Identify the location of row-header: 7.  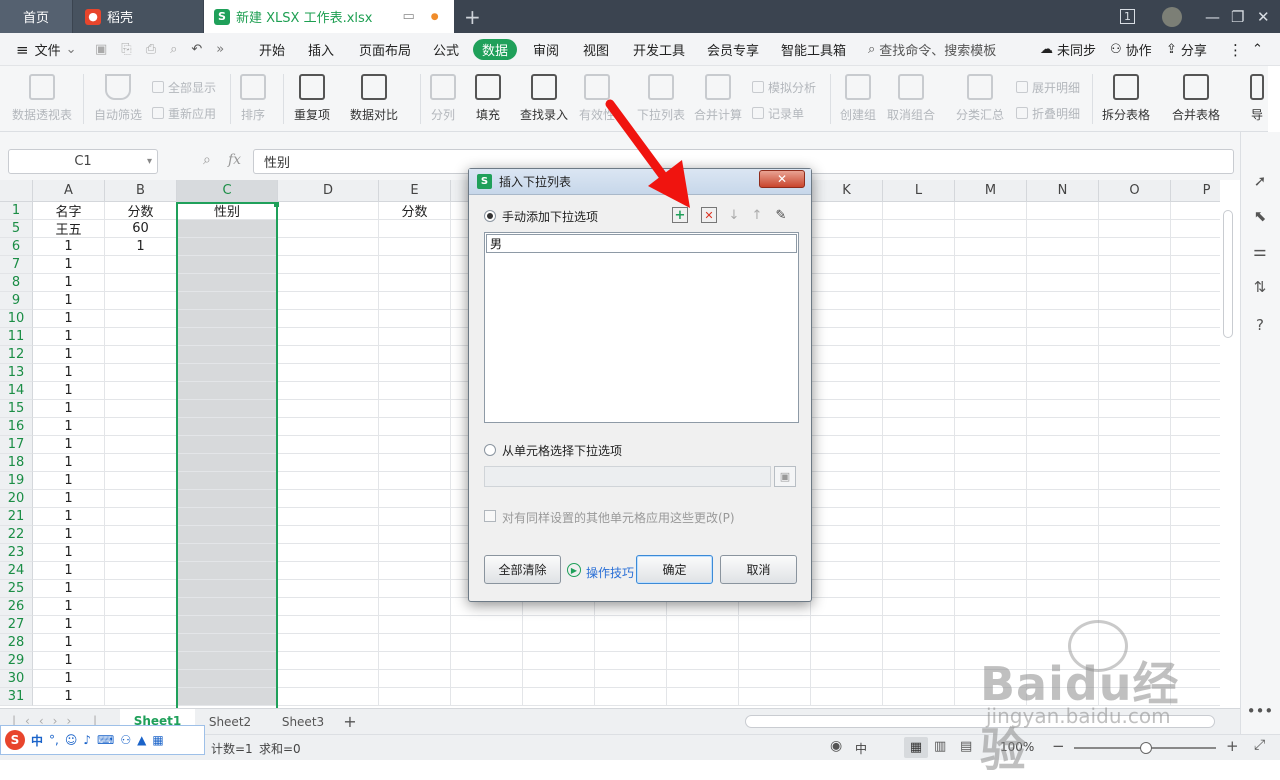
(16, 265).